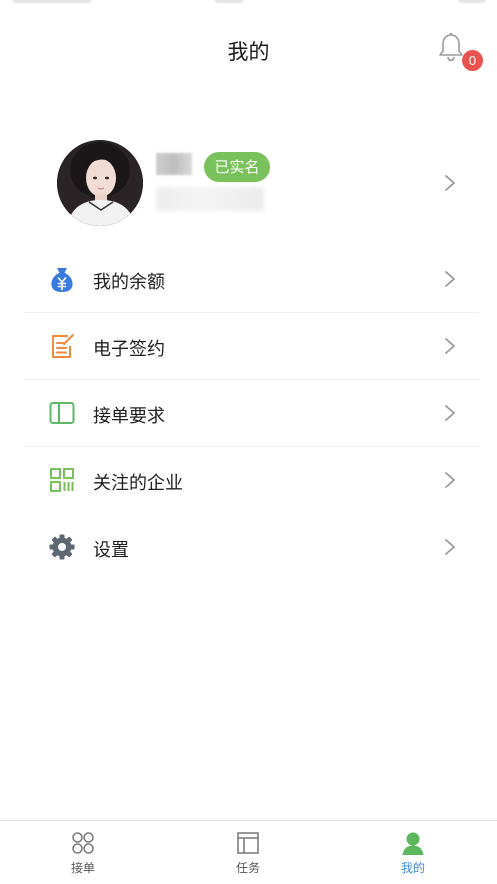  What do you see at coordinates (138, 483) in the screenshot?
I see `menu-item-label: 关注的企业` at bounding box center [138, 483].